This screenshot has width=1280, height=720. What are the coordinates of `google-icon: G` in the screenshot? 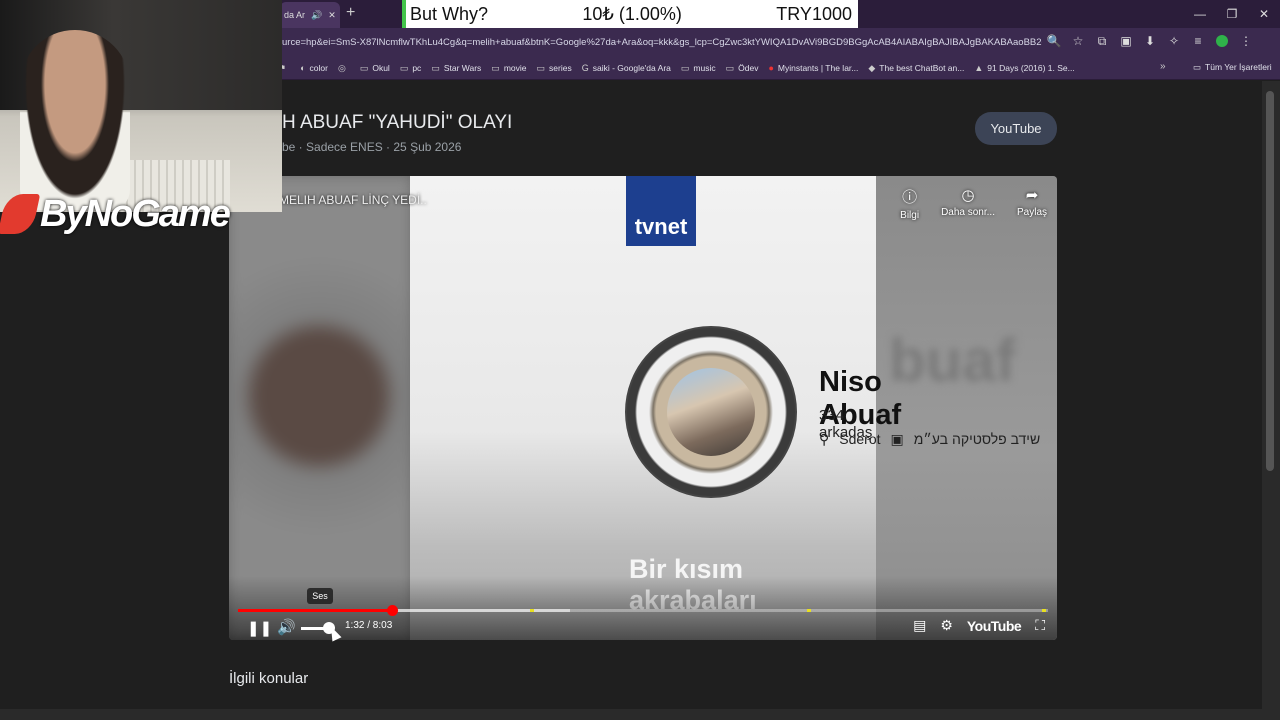 It's located at (585, 68).